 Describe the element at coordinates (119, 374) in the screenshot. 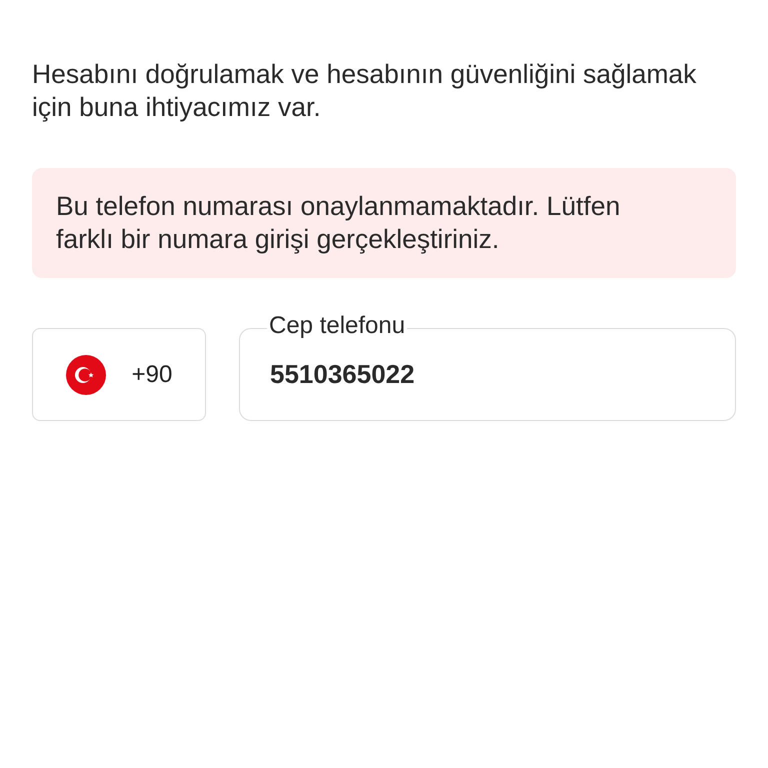

I see `country-code-button: +90` at that location.